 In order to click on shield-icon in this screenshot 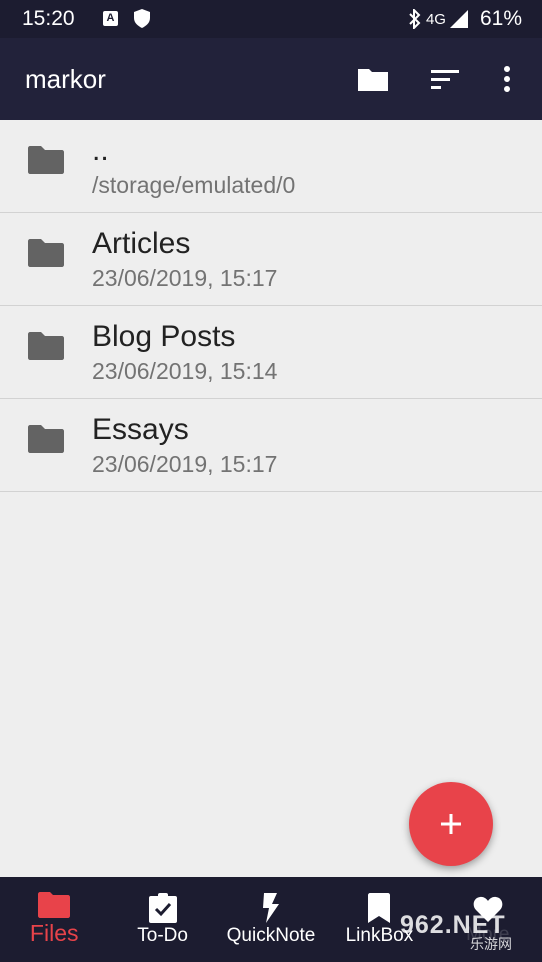, I will do `click(142, 18)`.